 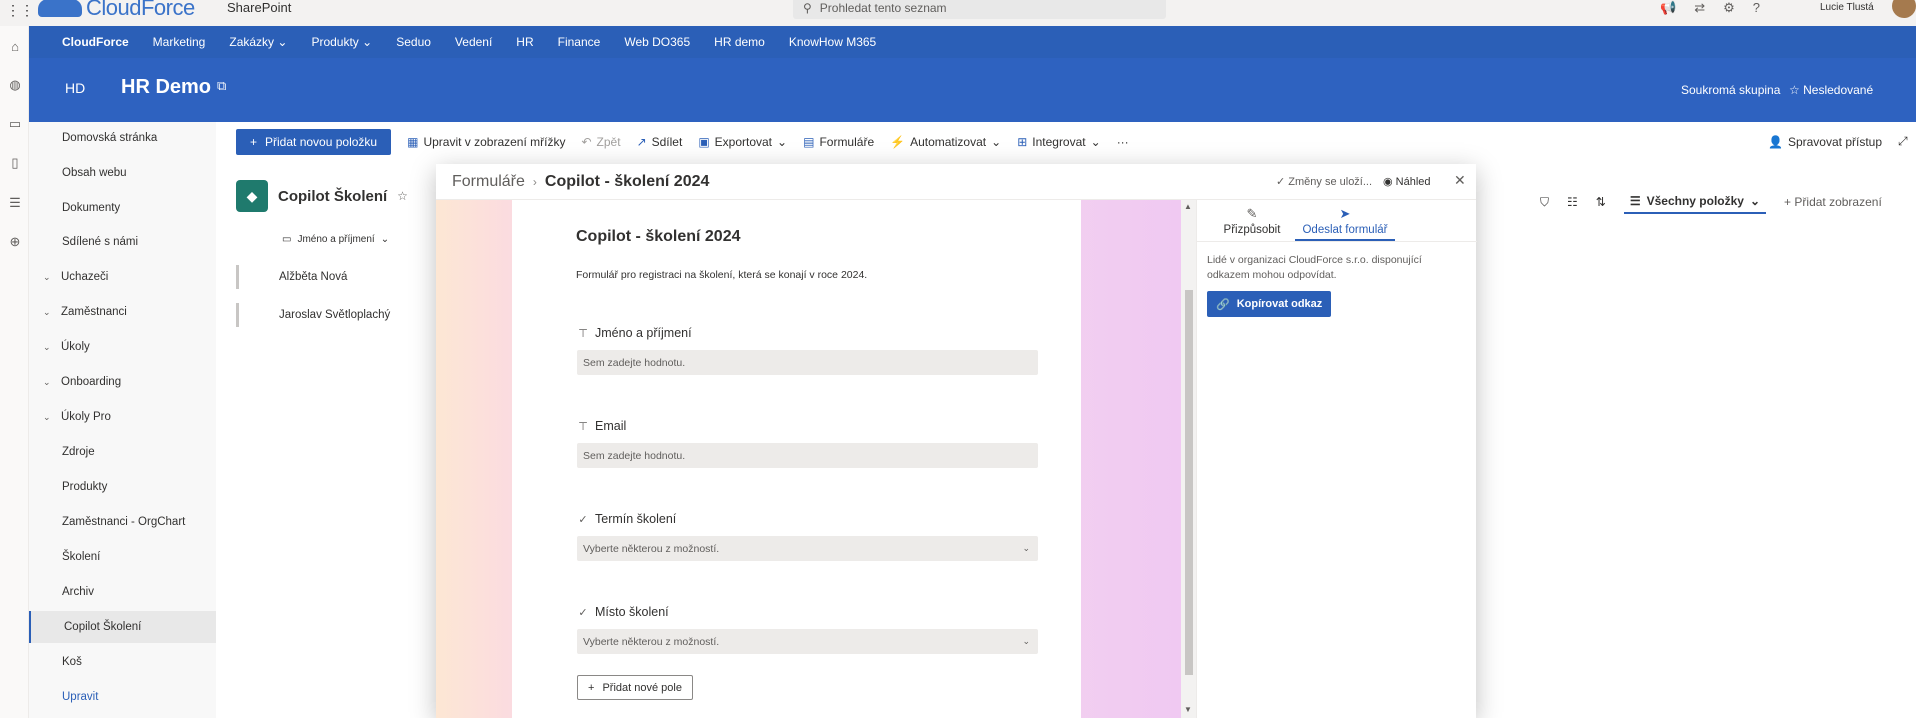 I want to click on view-selector: ☰ Všechny položky ⌄, so click(x=1695, y=202).